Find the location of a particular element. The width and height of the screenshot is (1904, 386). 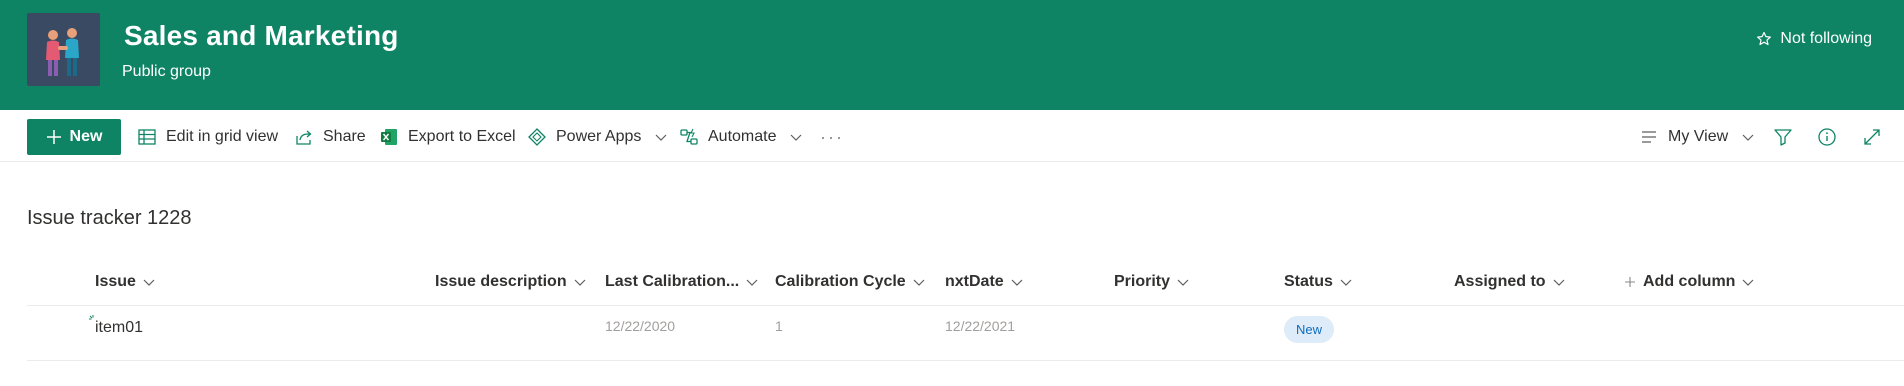

new-button-label: New is located at coordinates (86, 136).